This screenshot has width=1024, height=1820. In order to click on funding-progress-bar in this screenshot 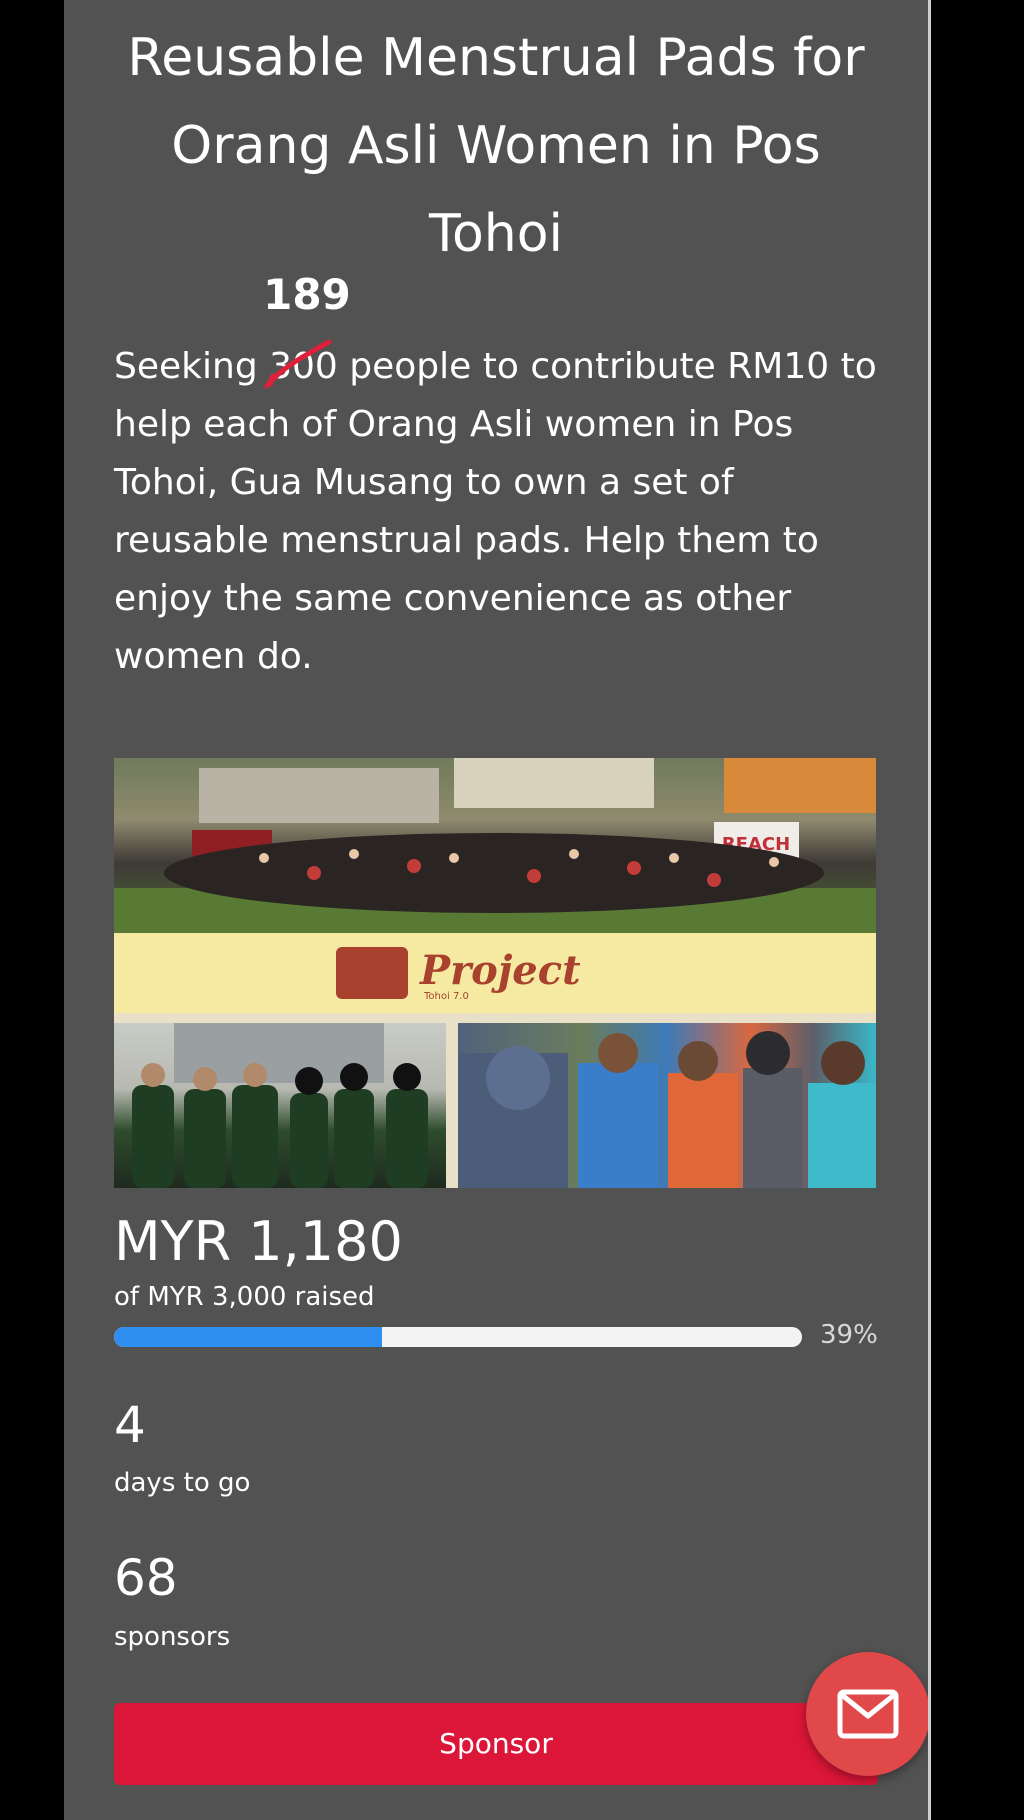, I will do `click(458, 1337)`.